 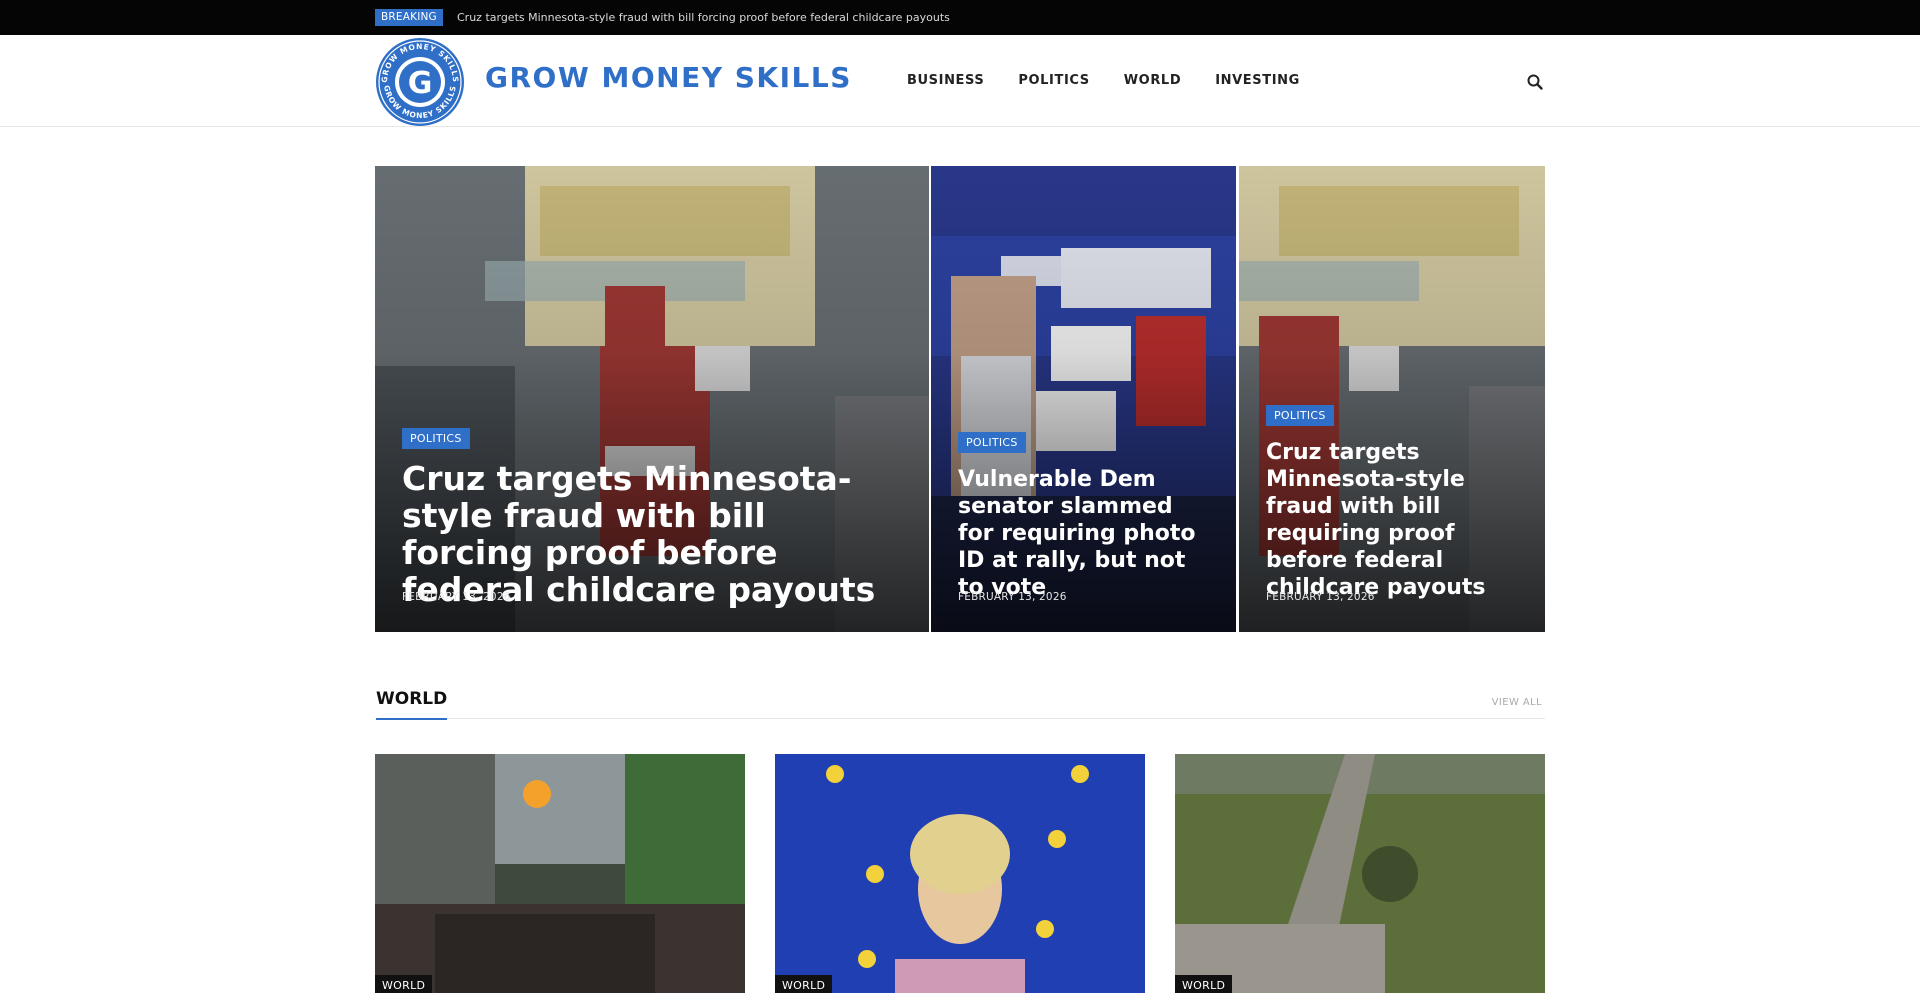 I want to click on world-image-protest, so click(x=560, y=873).